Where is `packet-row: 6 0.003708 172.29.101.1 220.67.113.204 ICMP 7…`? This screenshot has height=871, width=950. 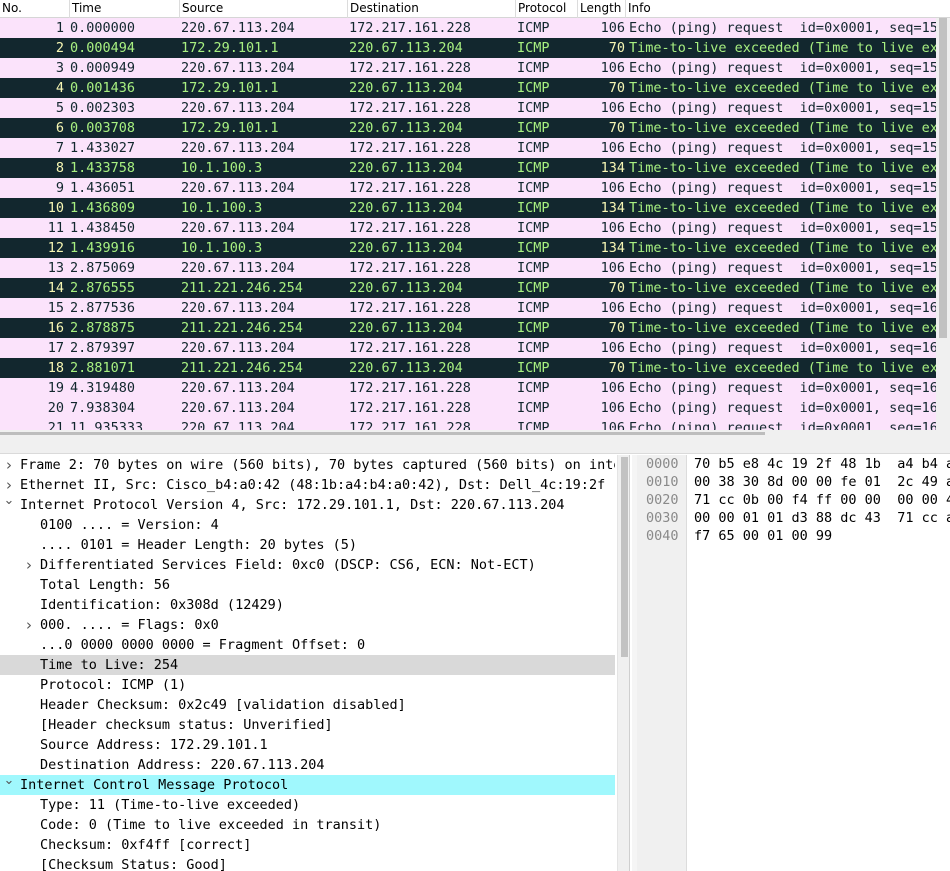 packet-row: 6 0.003708 172.29.101.1 220.67.113.204 ICMP 7… is located at coordinates (468, 128).